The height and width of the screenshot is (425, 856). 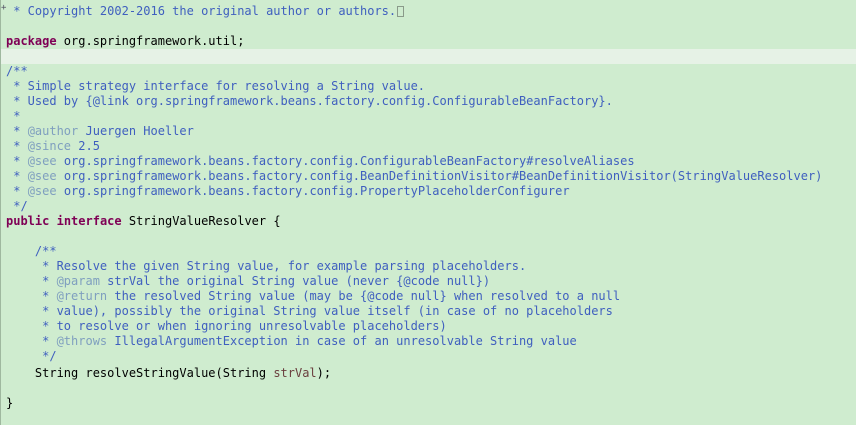 I want to click on code-line-5: /**, so click(x=428, y=71).